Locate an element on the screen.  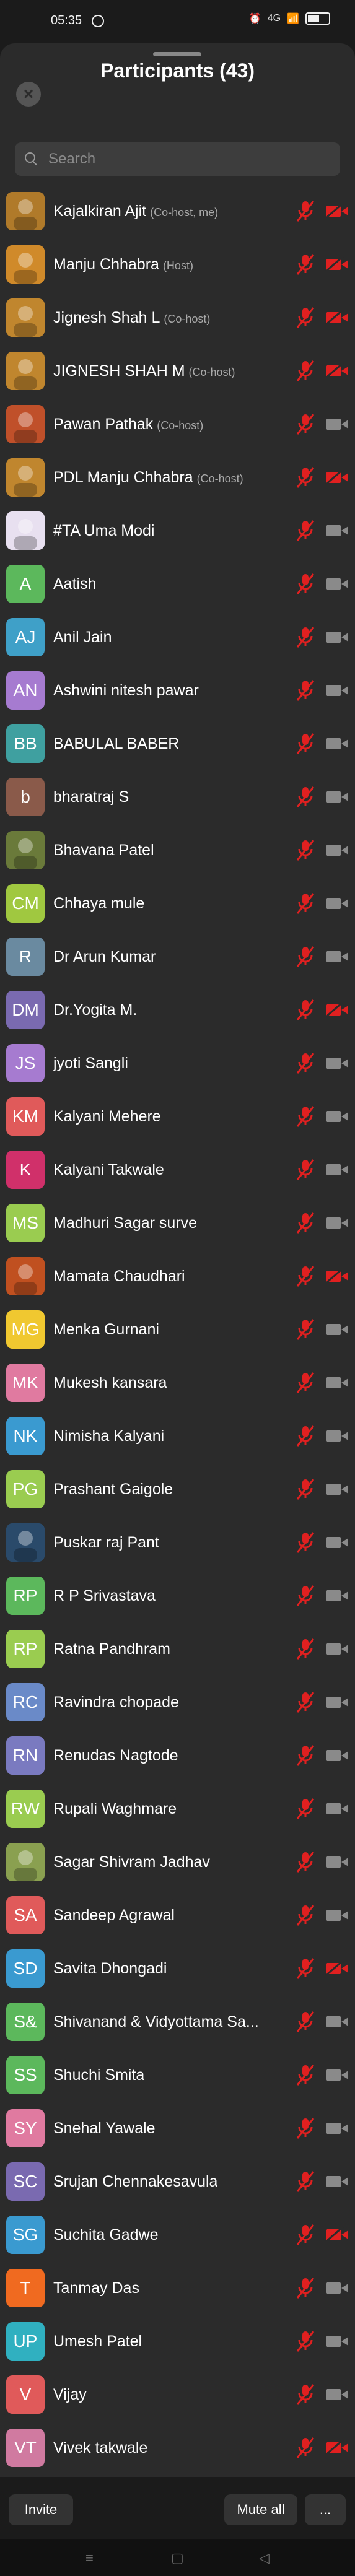
participant-row: BB BABULAL BABER is located at coordinates (177, 743).